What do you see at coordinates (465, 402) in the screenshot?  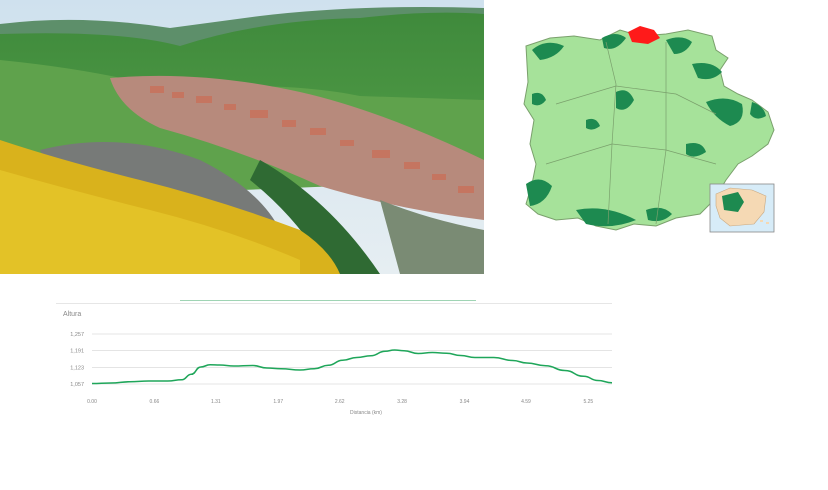 I see `x-tick-label: 3.94` at bounding box center [465, 402].